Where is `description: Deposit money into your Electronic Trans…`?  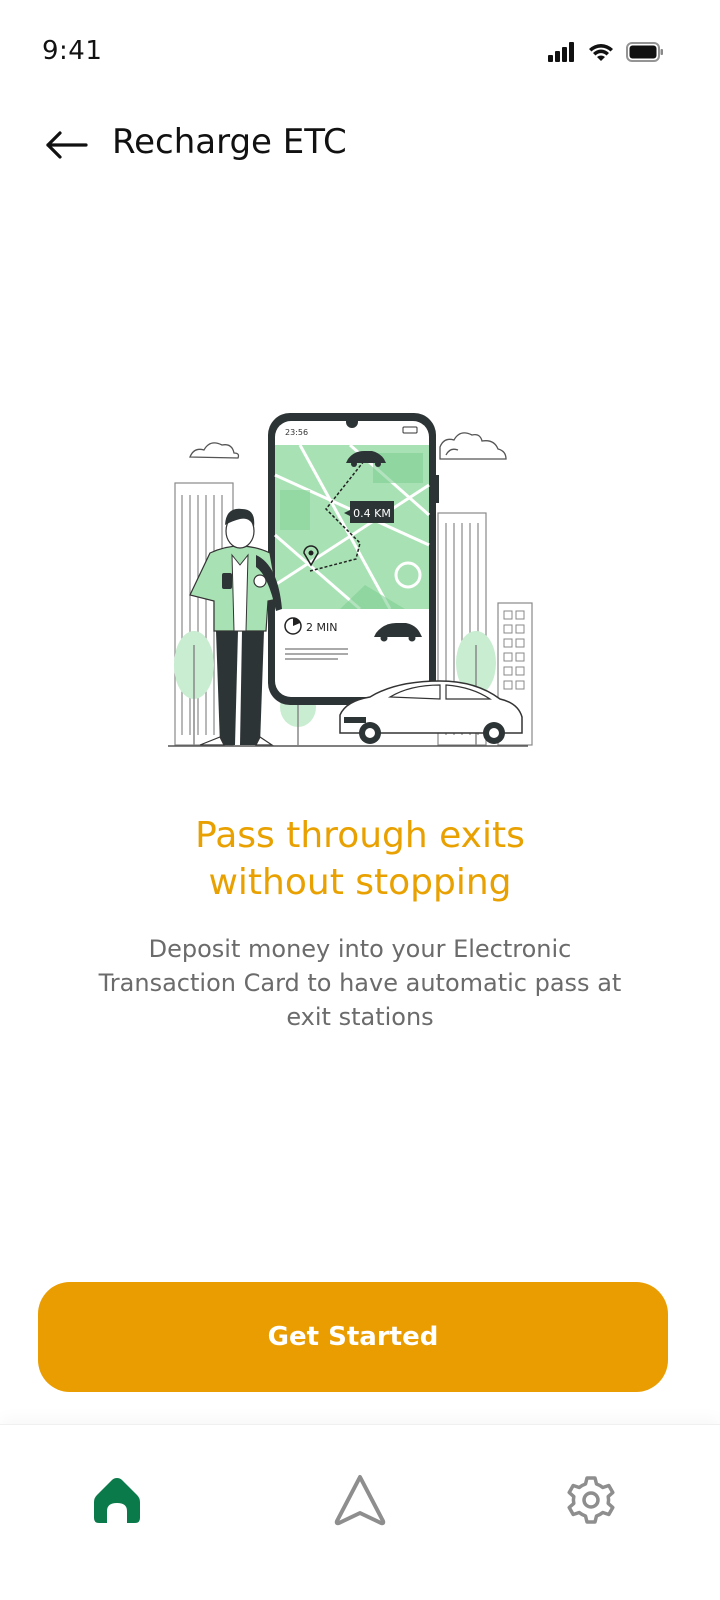
description: Deposit money into your Electronic Trans… is located at coordinates (360, 983).